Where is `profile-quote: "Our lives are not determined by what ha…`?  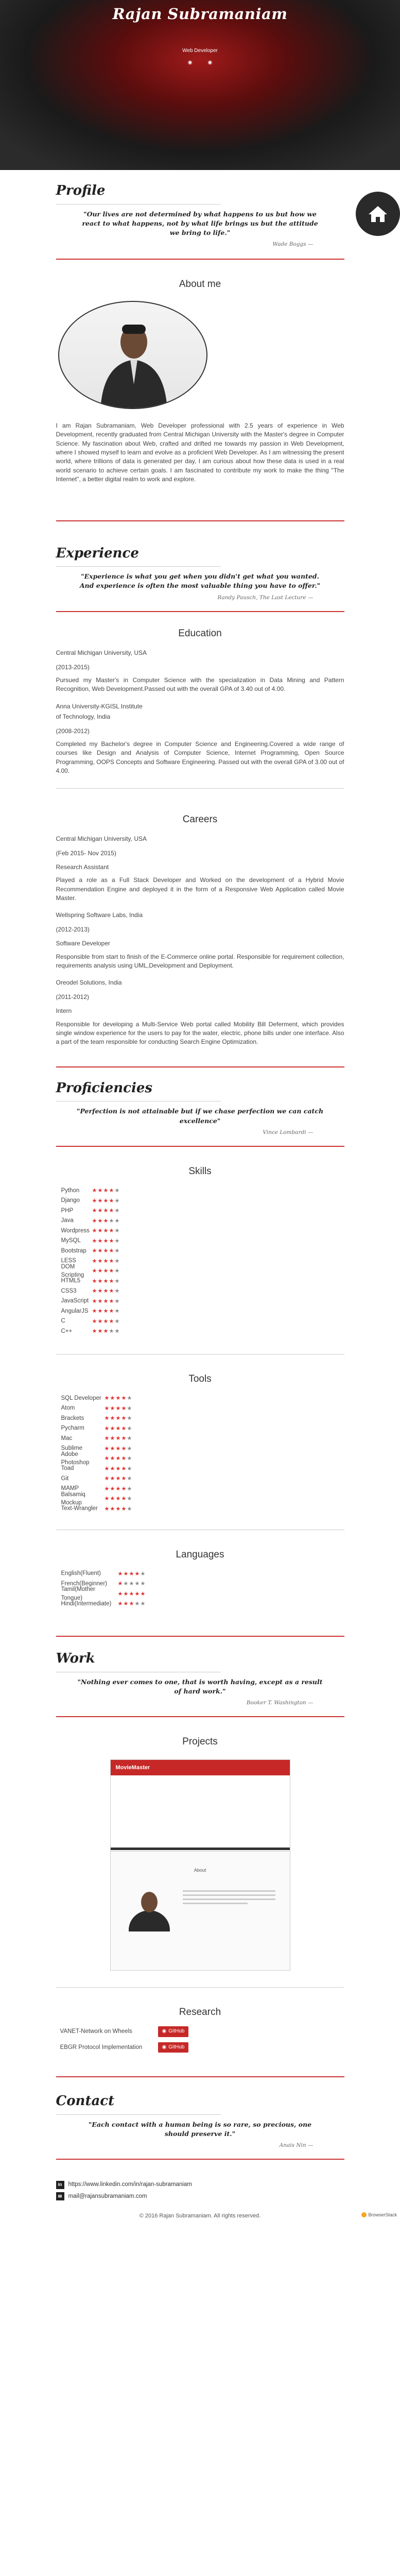 profile-quote: "Our lives are not determined by what ha… is located at coordinates (200, 223).